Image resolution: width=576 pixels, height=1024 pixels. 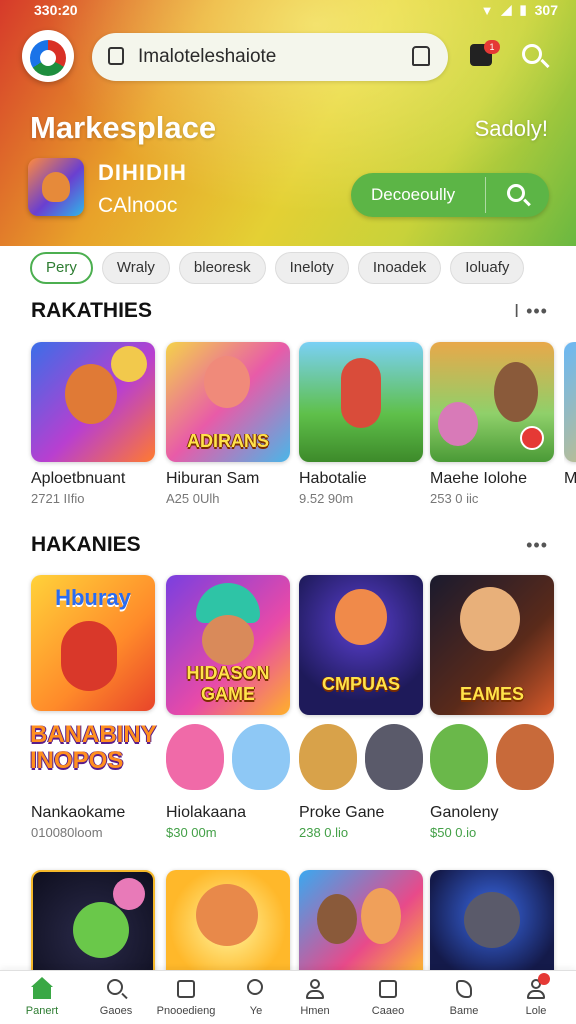 I want to click on search-icon-ring, so click(x=115, y=987).